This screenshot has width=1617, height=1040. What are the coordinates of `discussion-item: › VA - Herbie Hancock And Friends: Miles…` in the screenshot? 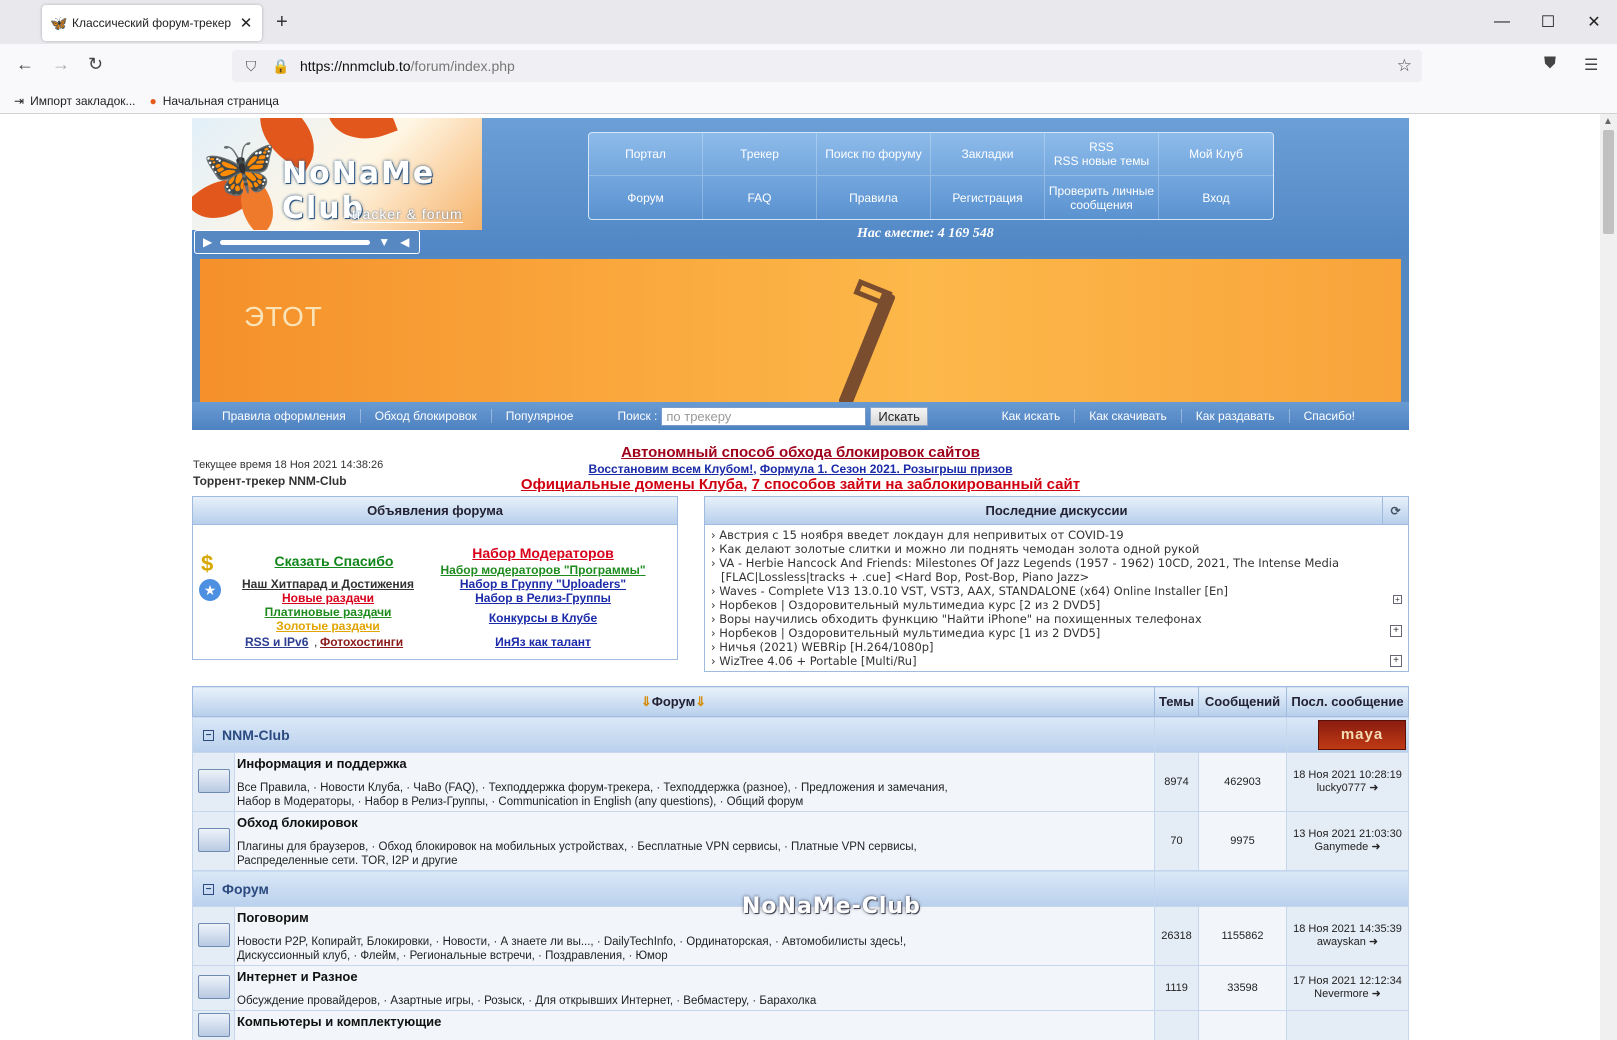 It's located at (1056, 563).